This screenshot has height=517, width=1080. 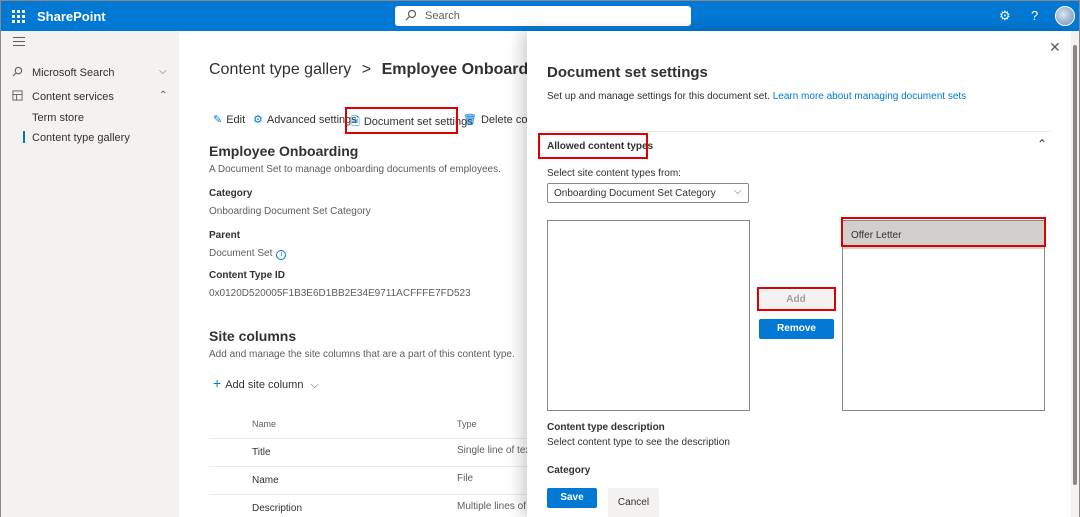 I want to click on table-row: Name File, so click(x=369, y=480).